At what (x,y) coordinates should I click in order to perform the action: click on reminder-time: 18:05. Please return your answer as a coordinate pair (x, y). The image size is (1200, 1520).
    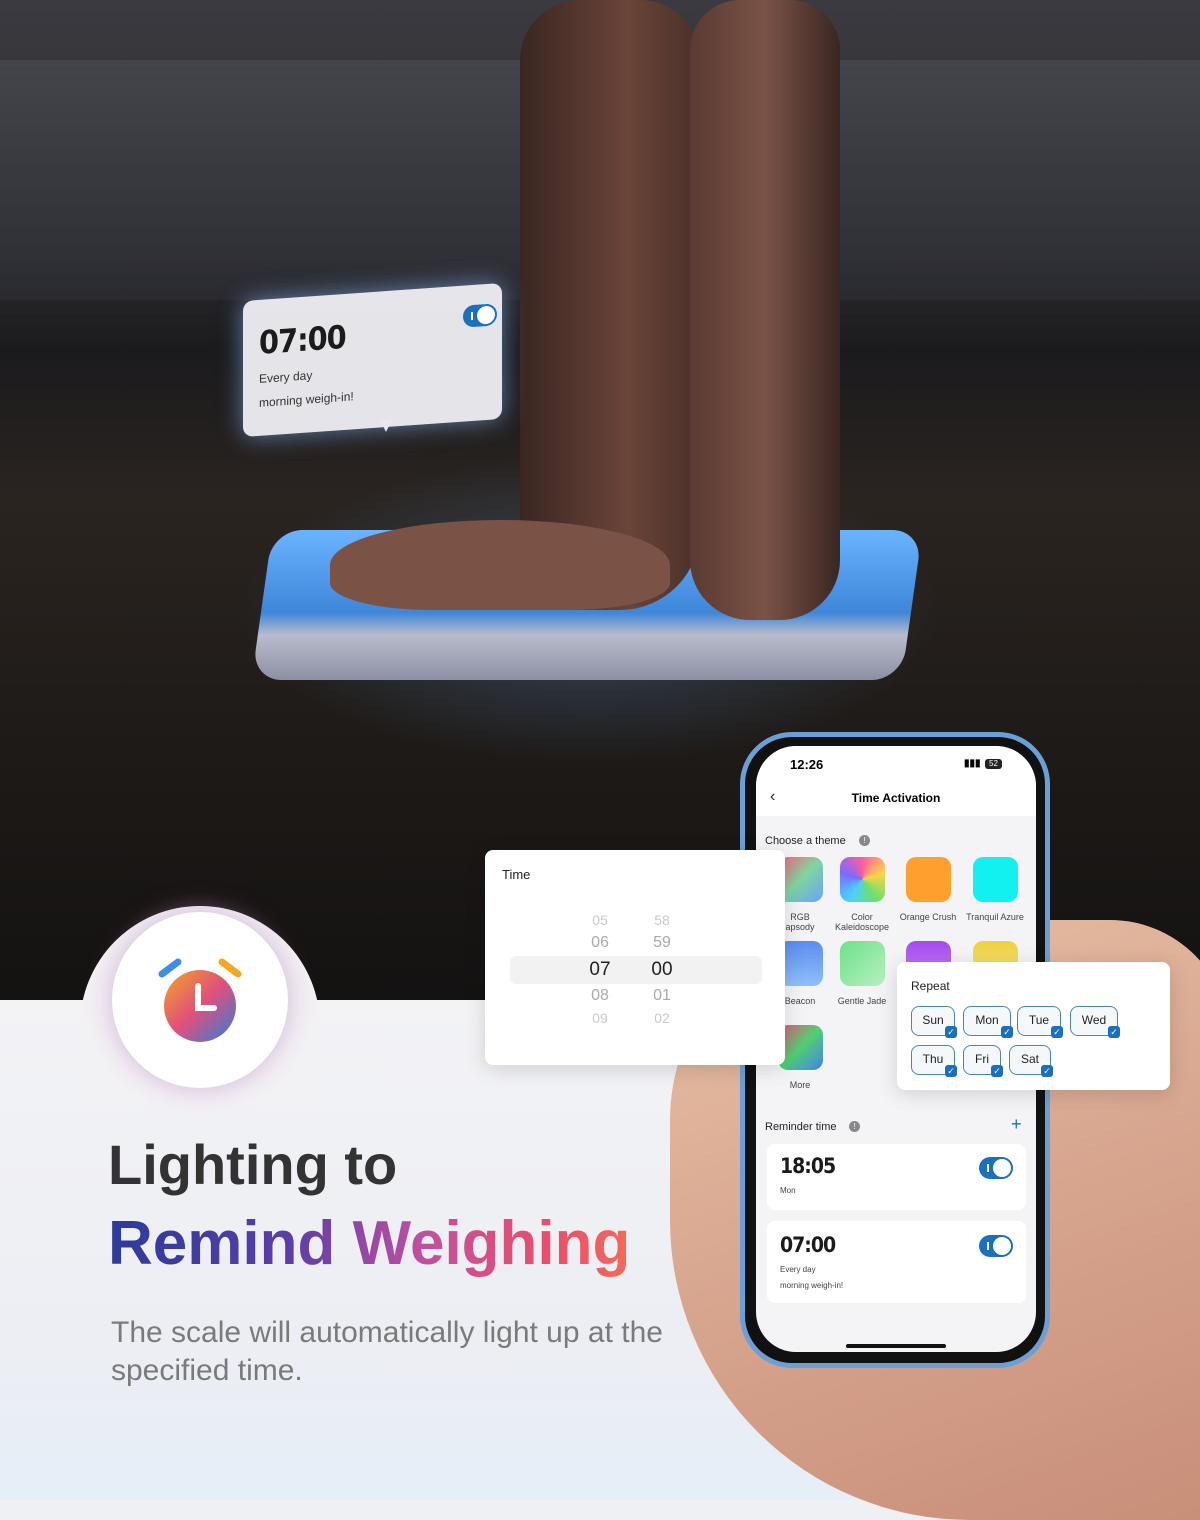
    Looking at the image, I should click on (808, 1166).